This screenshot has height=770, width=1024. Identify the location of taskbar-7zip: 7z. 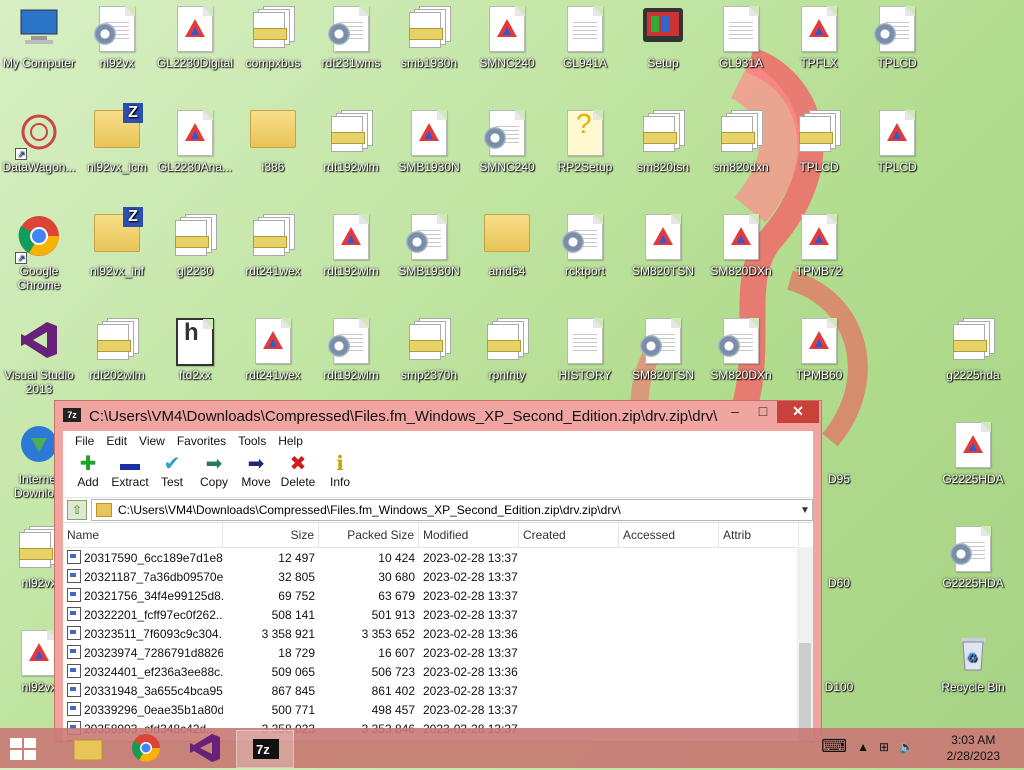
(265, 749).